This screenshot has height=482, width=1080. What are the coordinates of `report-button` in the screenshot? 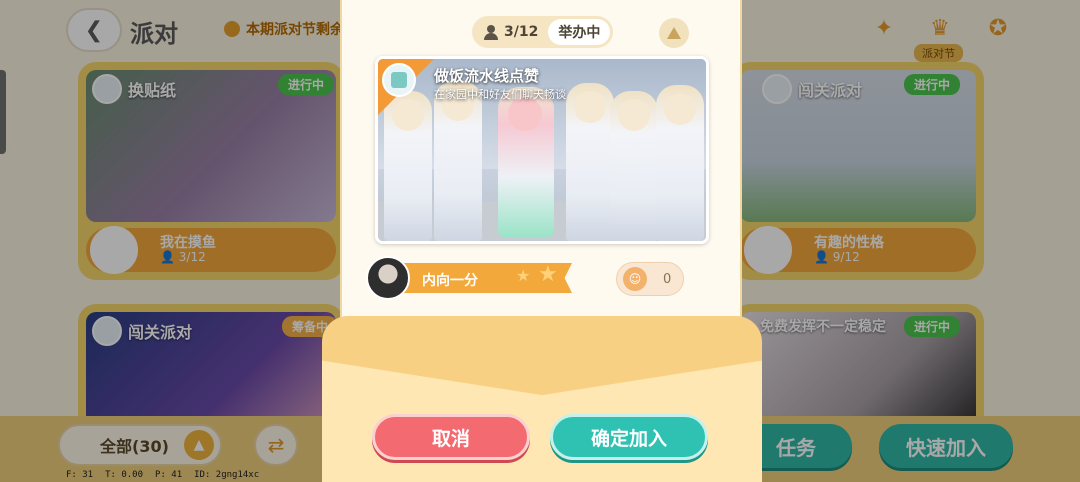 It's located at (674, 33).